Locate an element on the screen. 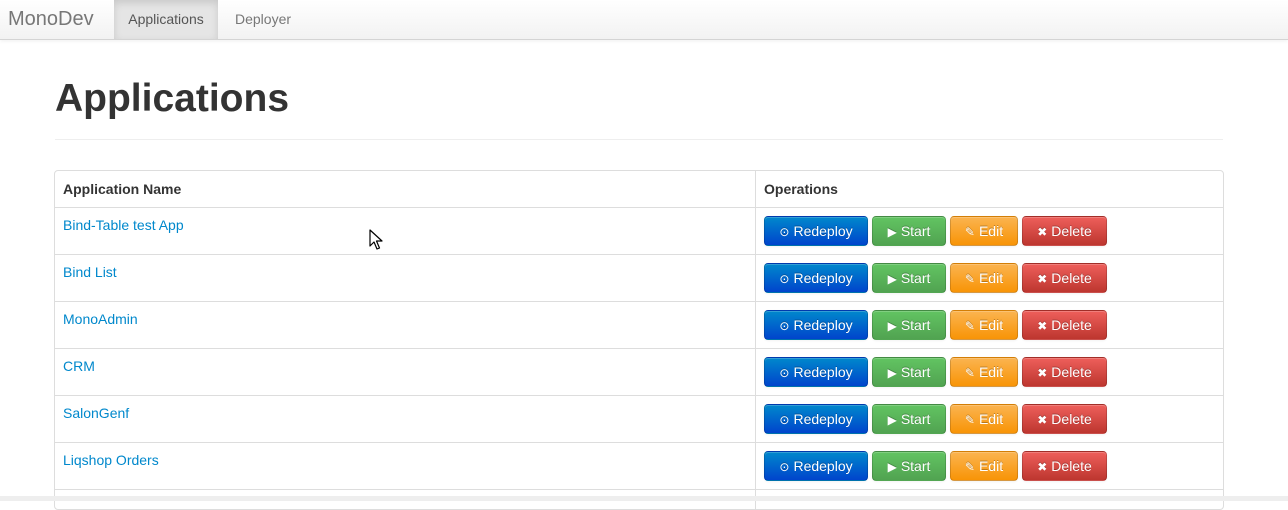  table-row: MonoAdmin ⊙ Redeploy ▶ Start ✎ Edit ✖ Delete is located at coordinates (639, 325).